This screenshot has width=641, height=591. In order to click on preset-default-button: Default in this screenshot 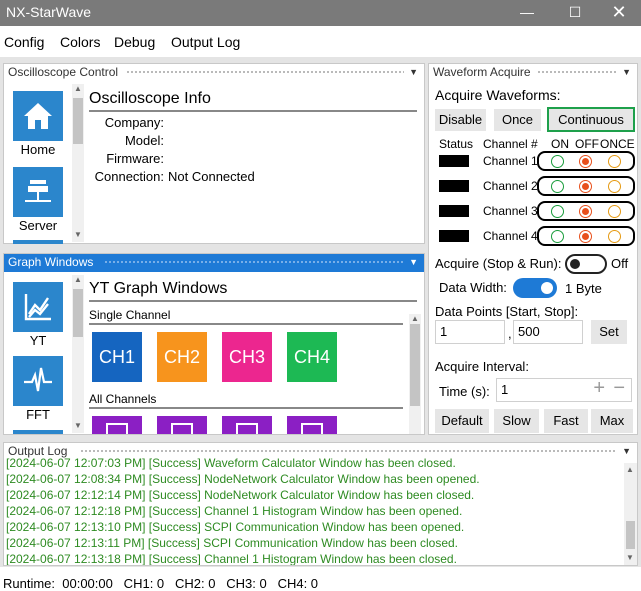, I will do `click(462, 421)`.